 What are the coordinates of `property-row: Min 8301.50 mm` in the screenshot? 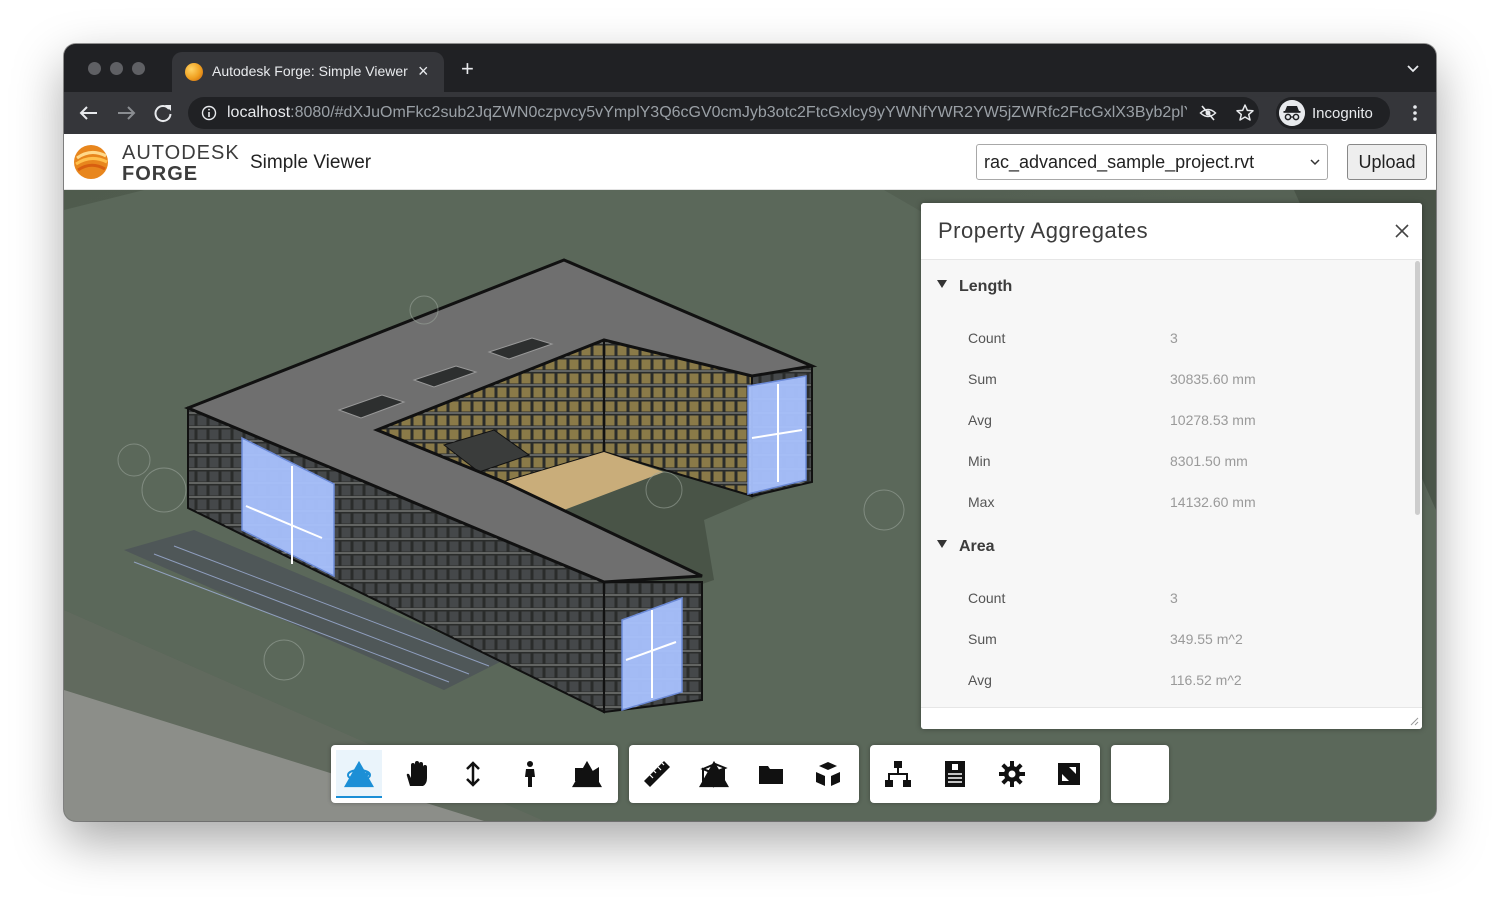 It's located at (1169, 461).